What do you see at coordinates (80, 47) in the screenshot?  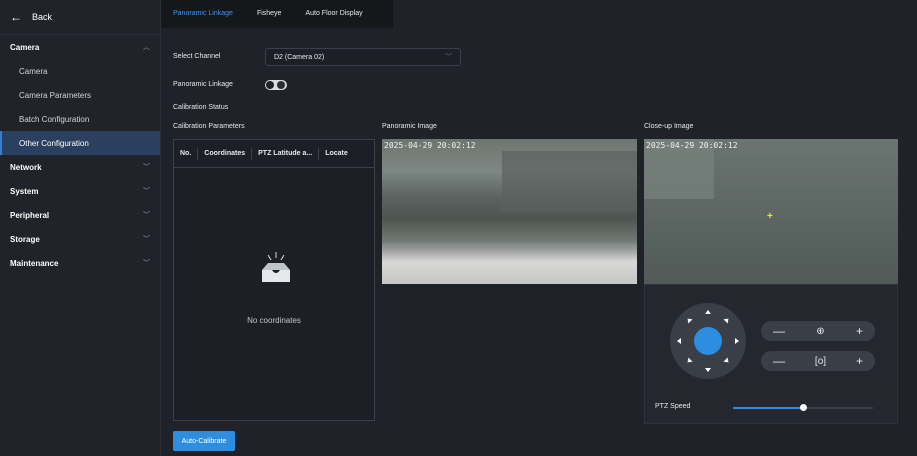 I see `nav-group-camera: Camera ︿` at bounding box center [80, 47].